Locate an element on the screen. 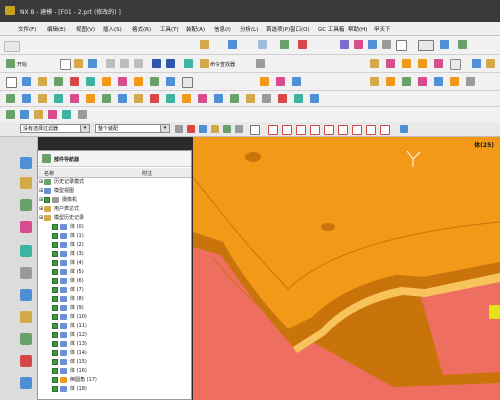  patch-icon is located at coordinates (406, 81).